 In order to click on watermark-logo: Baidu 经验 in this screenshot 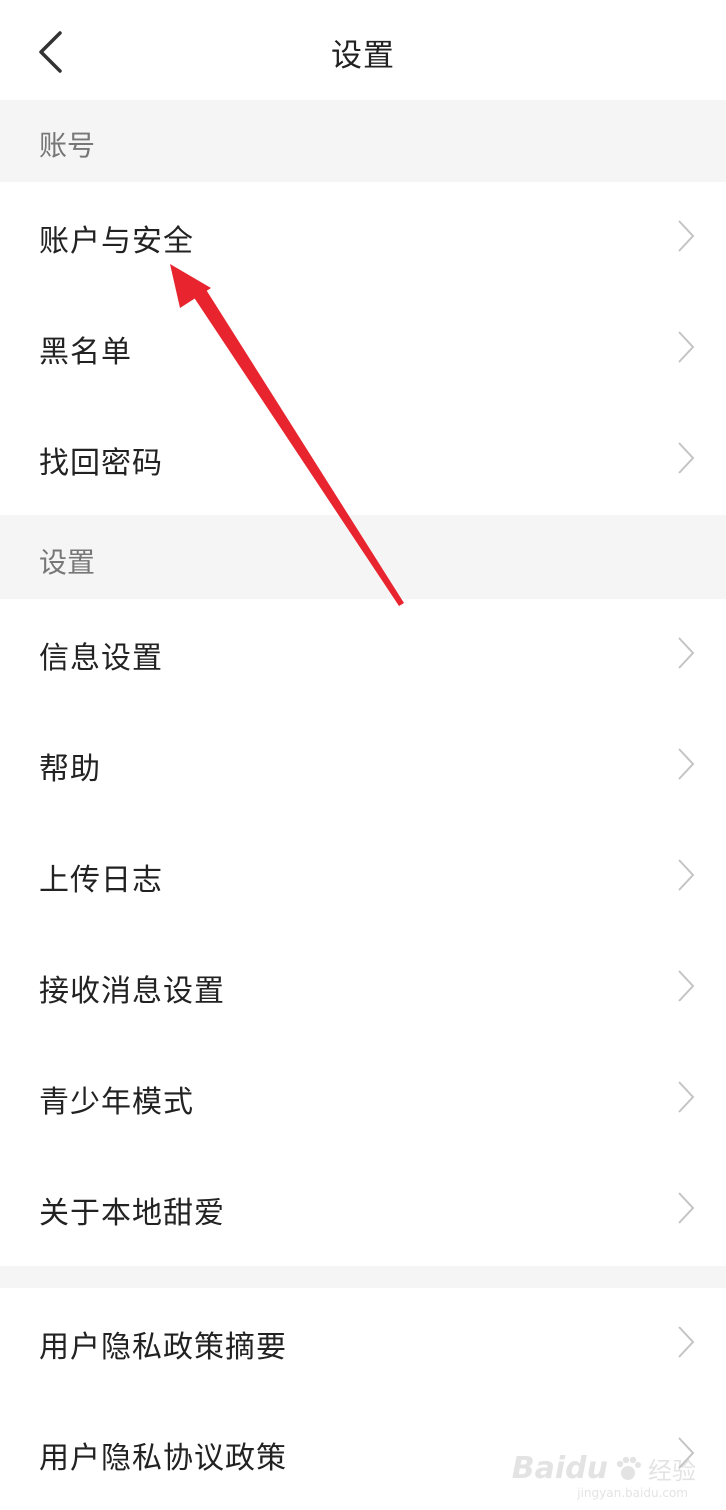, I will do `click(604, 1468)`.